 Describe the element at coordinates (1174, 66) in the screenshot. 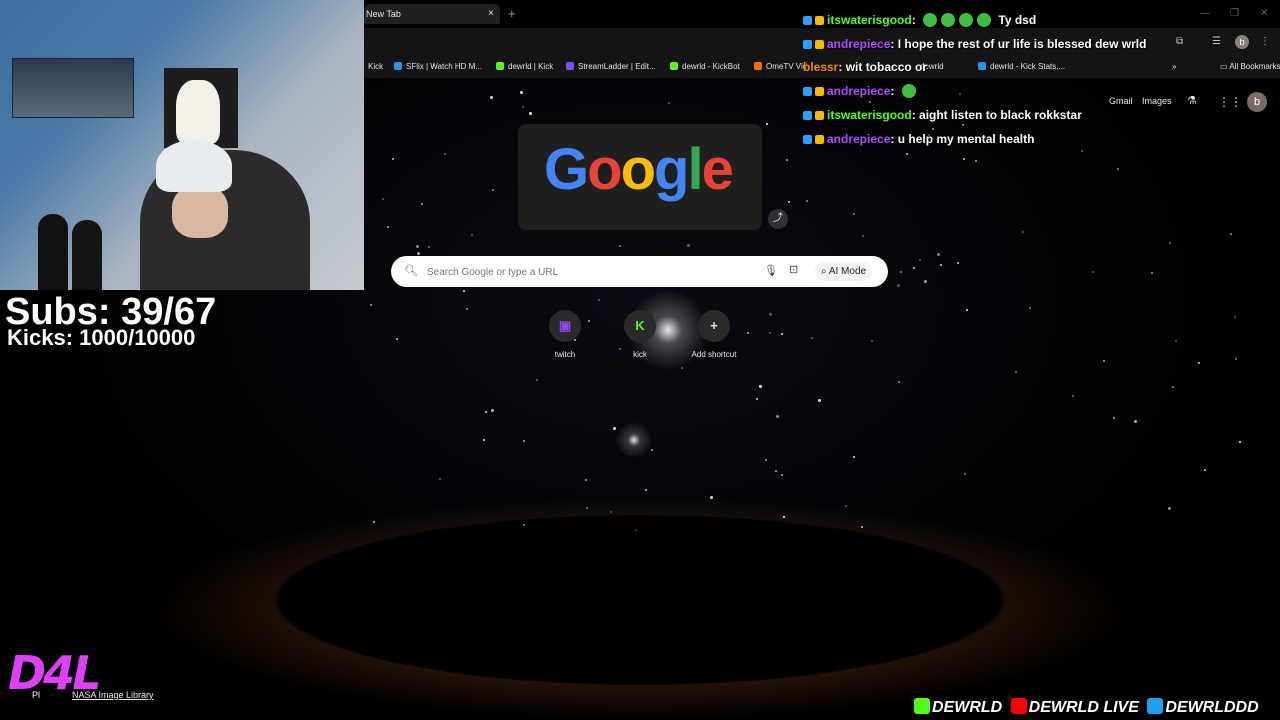

I see `more-bookmarks-icon: »` at that location.